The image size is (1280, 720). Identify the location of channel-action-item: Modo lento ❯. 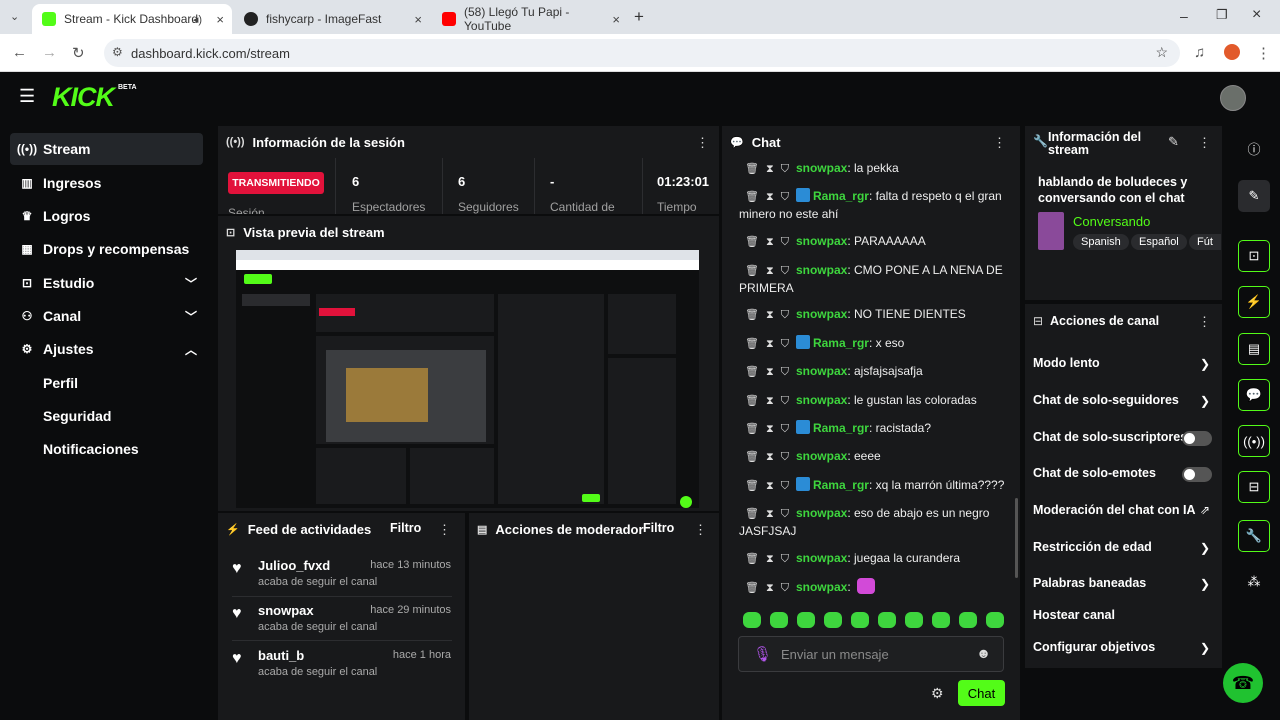
(1123, 366).